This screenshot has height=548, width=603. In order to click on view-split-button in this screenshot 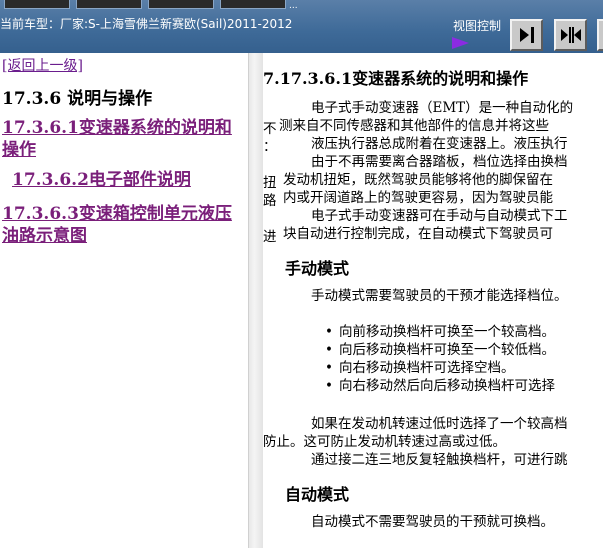, I will do `click(570, 35)`.